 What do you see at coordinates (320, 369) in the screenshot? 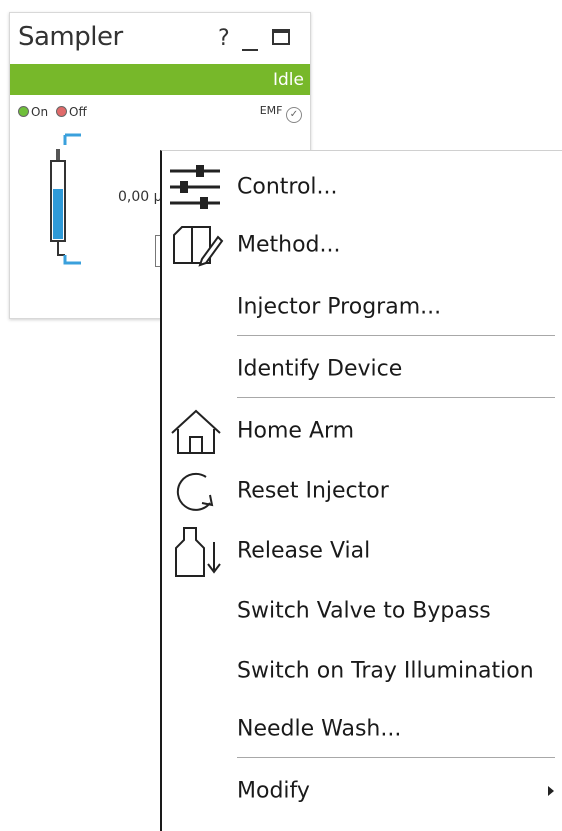
I see `menu-item-label: Identify Device` at bounding box center [320, 369].